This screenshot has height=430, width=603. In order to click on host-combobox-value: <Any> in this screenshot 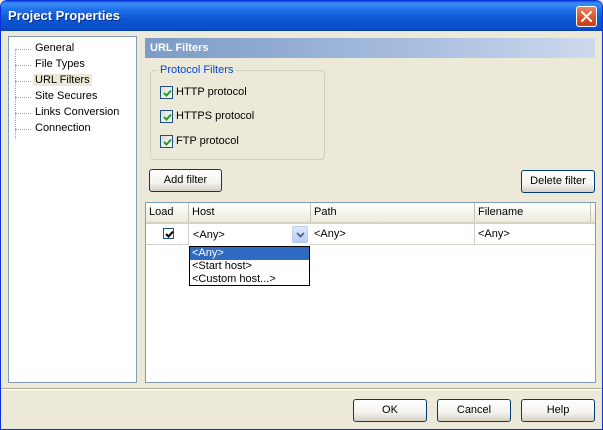, I will do `click(209, 235)`.